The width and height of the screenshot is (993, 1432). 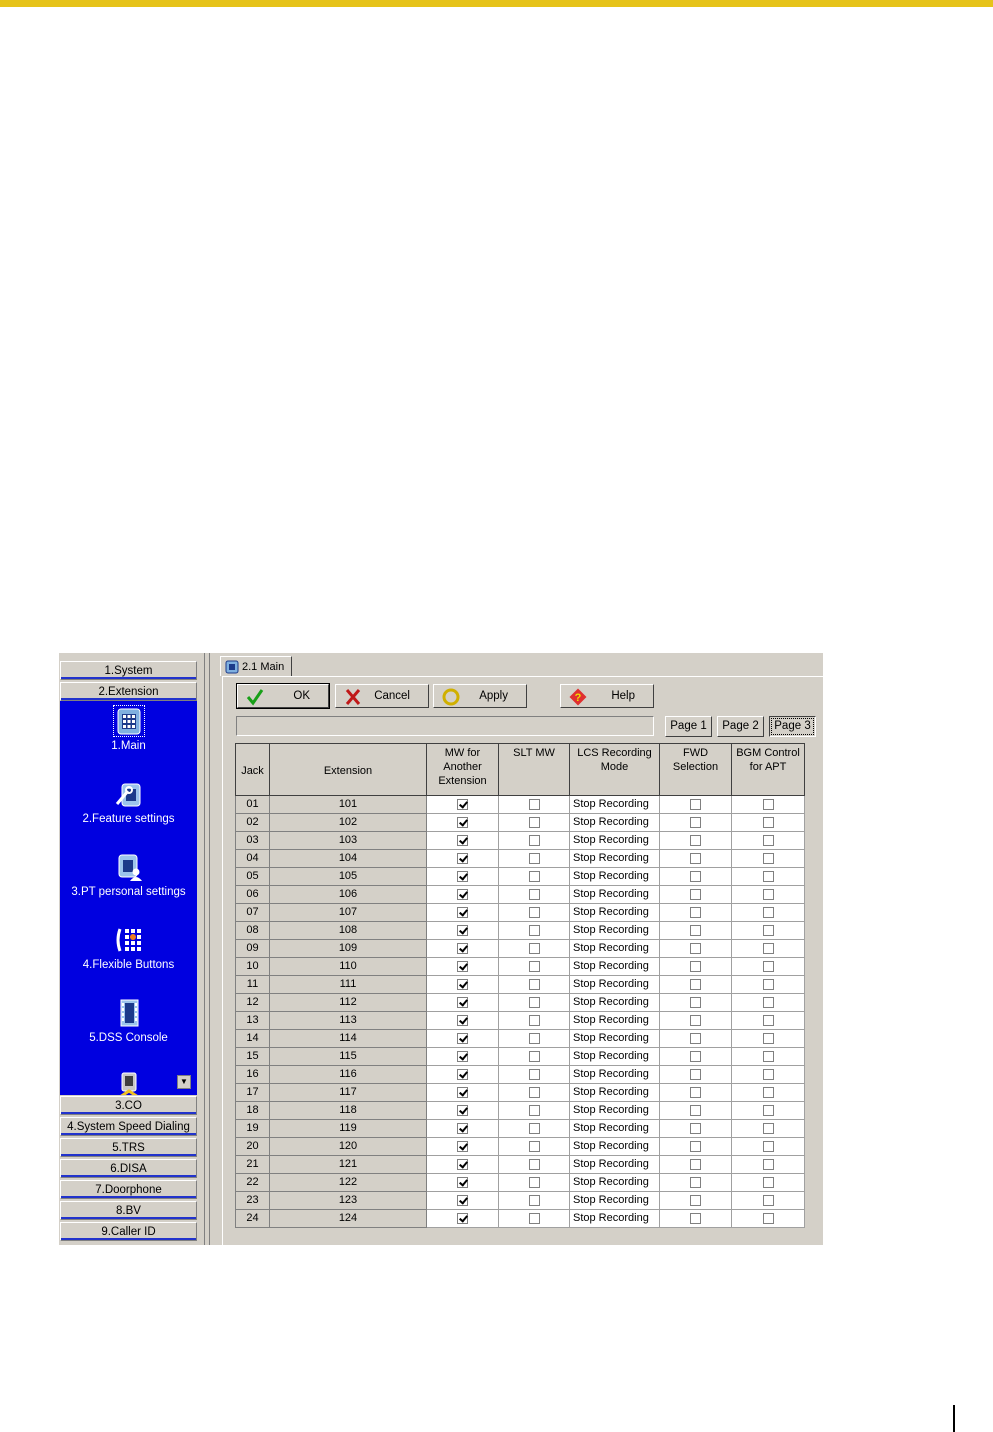 I want to click on extension-cell: 120, so click(x=348, y=1146).